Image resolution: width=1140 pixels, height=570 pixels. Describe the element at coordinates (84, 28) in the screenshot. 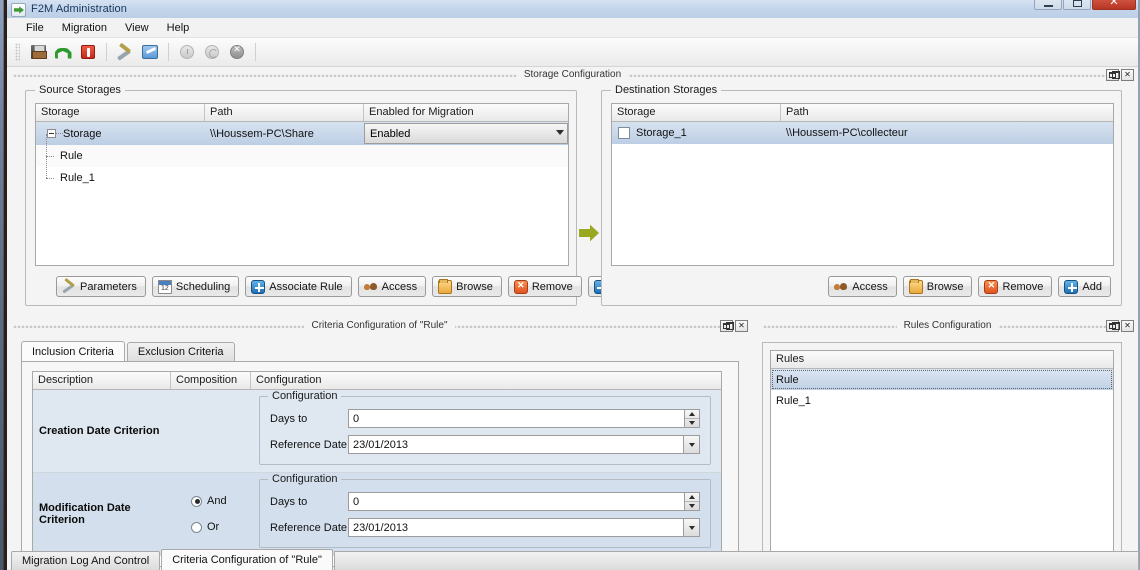

I see `menu-item-migration: Migration` at that location.